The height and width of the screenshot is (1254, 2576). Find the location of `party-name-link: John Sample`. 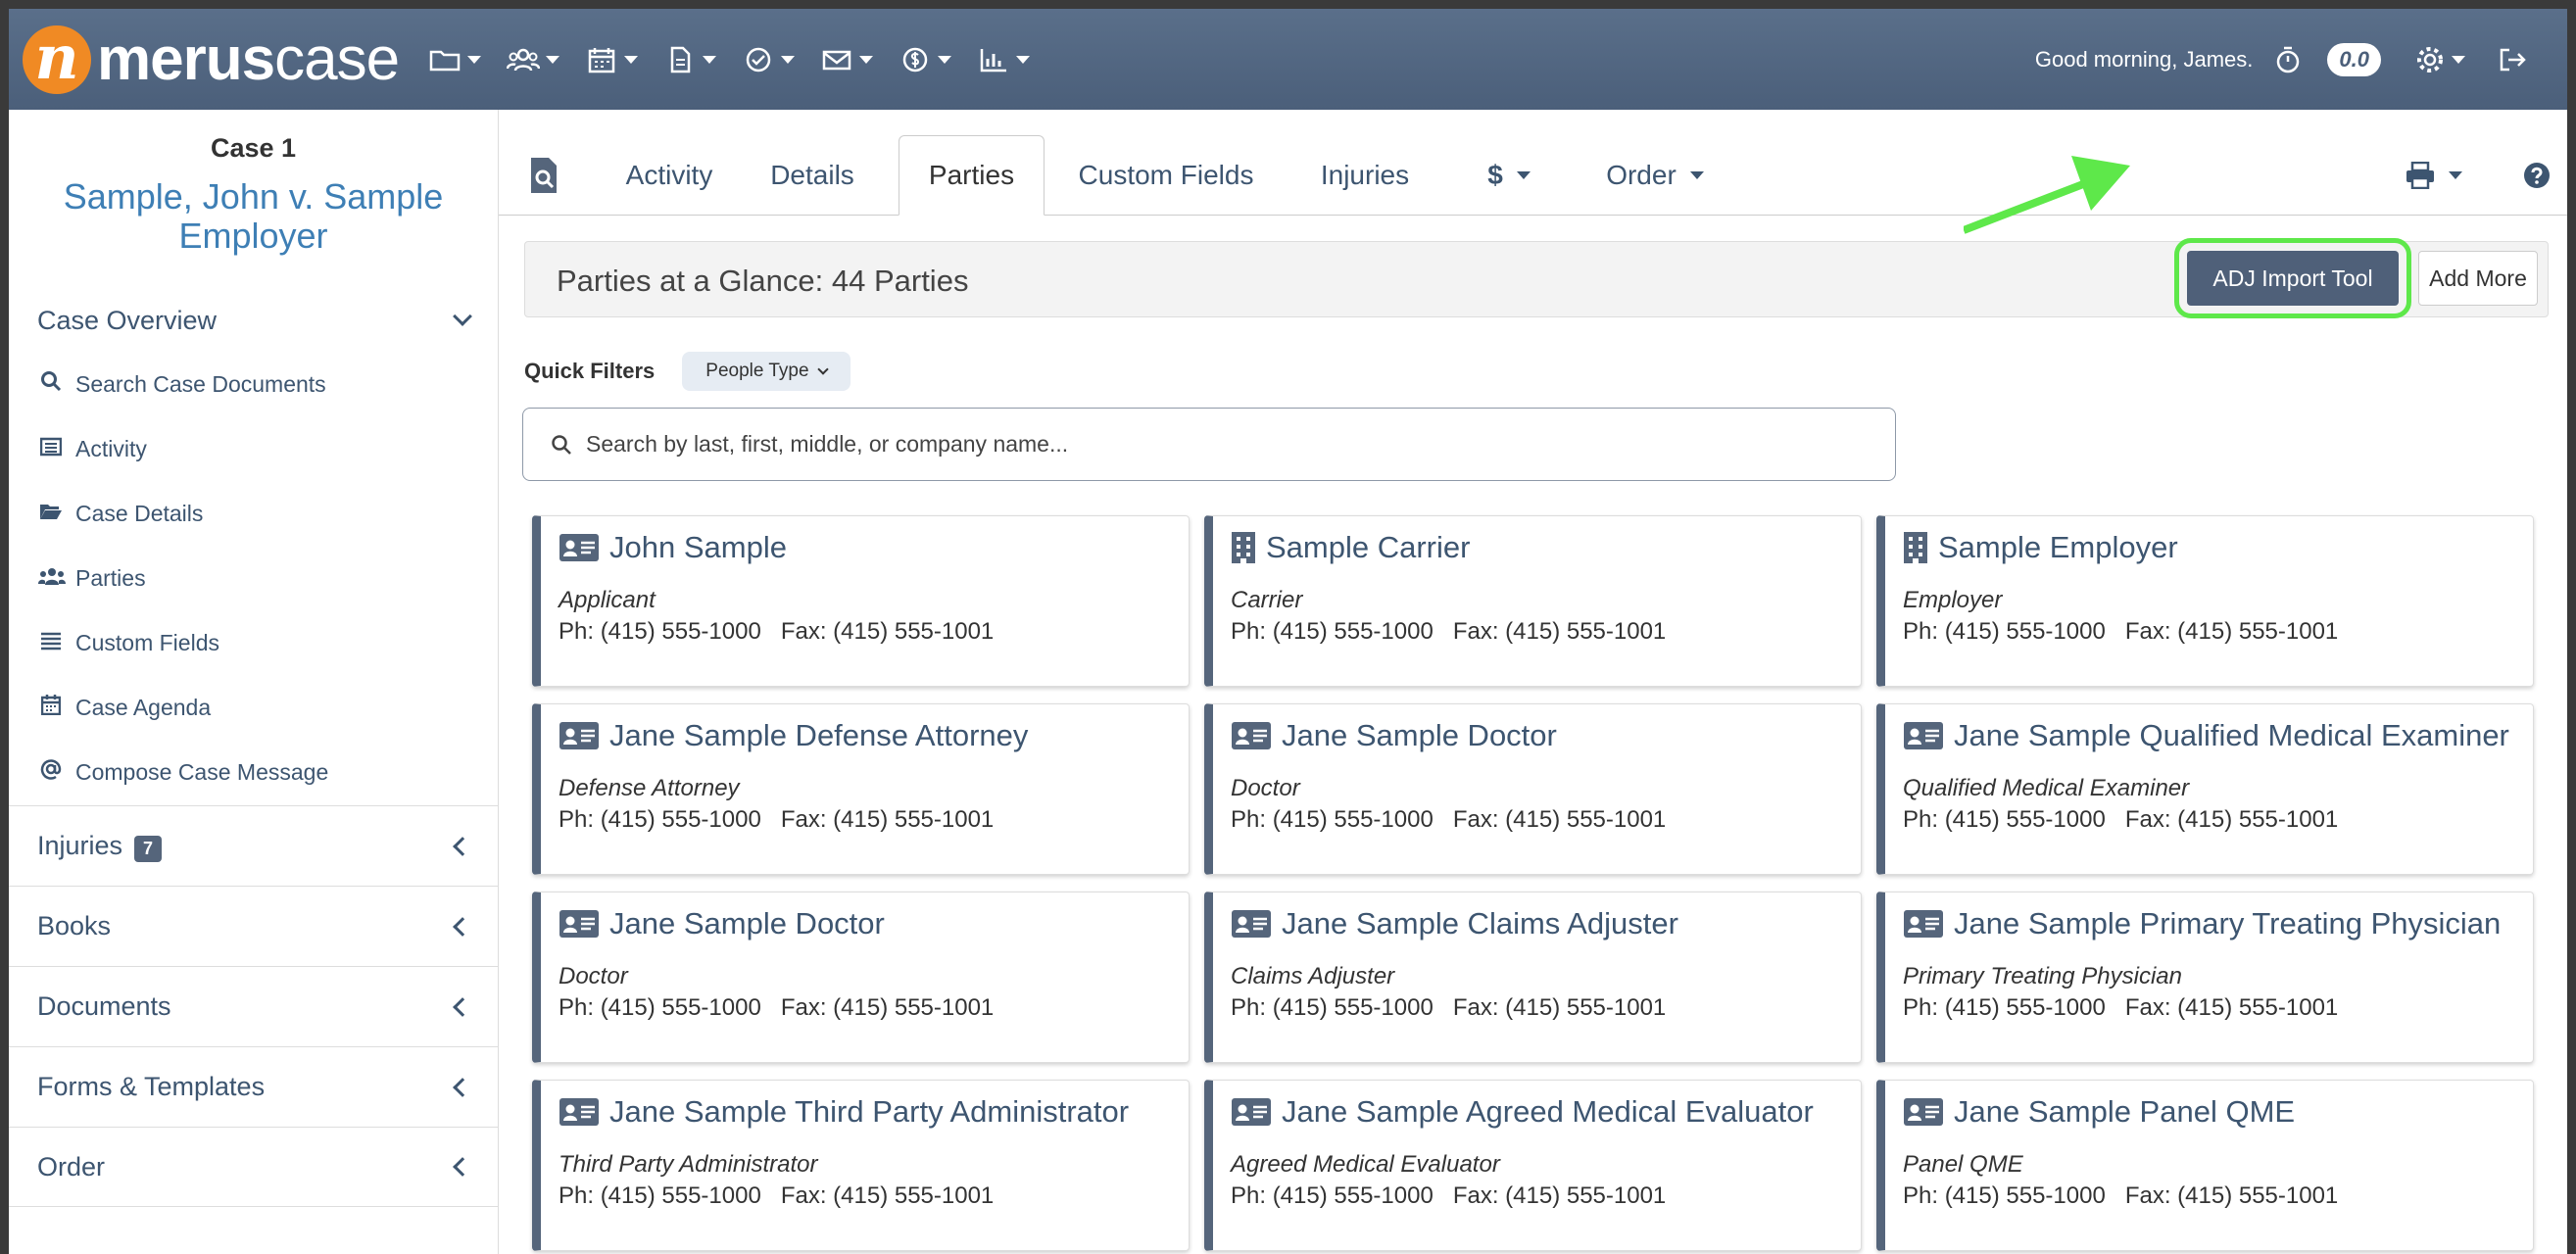

party-name-link: John Sample is located at coordinates (698, 547).